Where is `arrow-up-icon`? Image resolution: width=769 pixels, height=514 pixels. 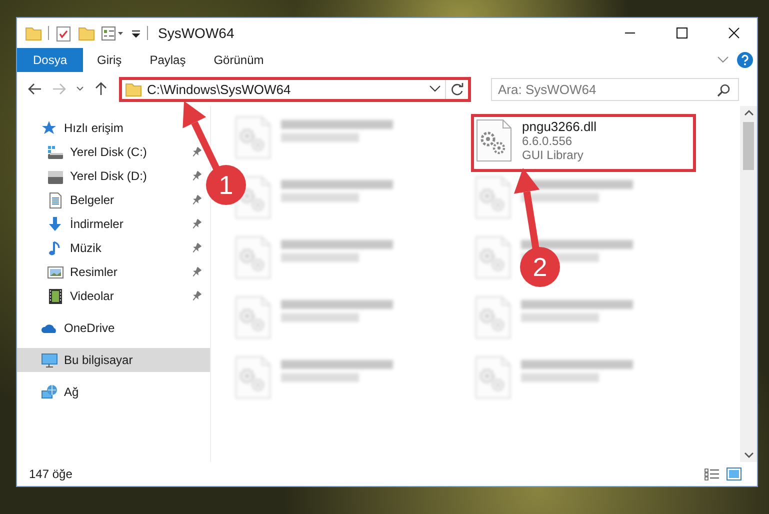 arrow-up-icon is located at coordinates (101, 89).